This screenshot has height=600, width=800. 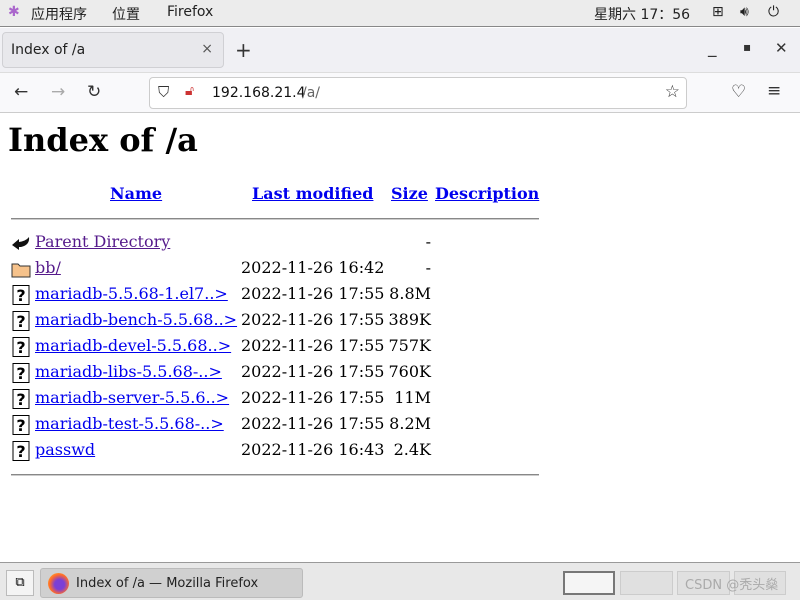 I want to click on app-menu: Firefox, so click(x=190, y=12).